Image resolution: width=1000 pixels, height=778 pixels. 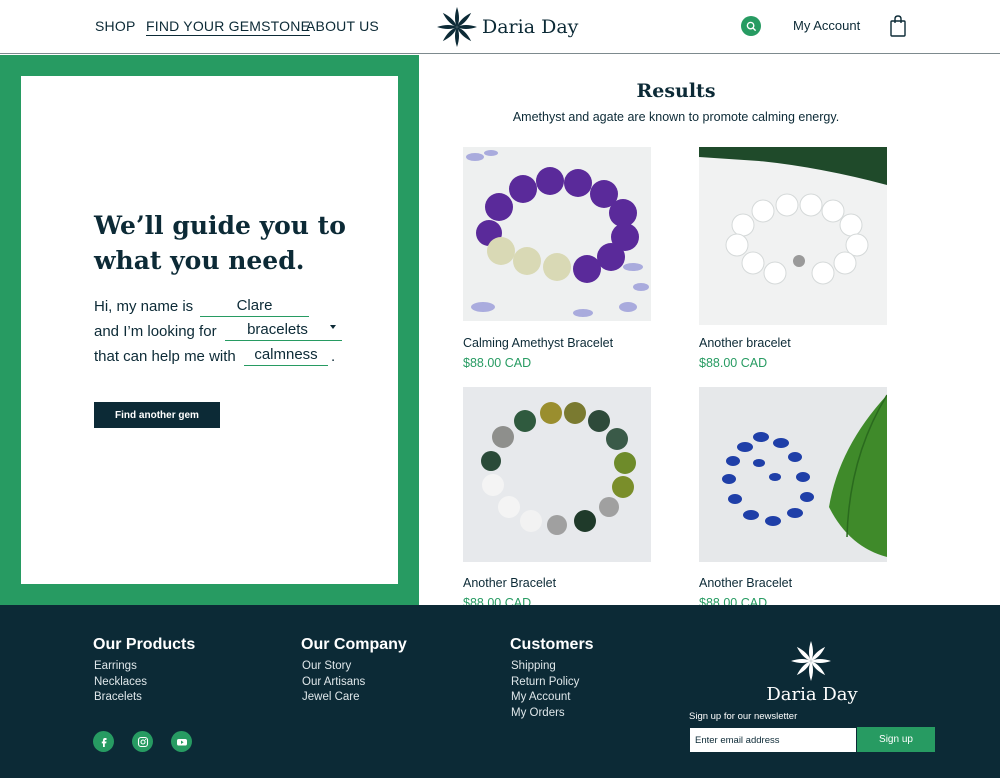 What do you see at coordinates (286, 356) in the screenshot?
I see `need-field: calmness` at bounding box center [286, 356].